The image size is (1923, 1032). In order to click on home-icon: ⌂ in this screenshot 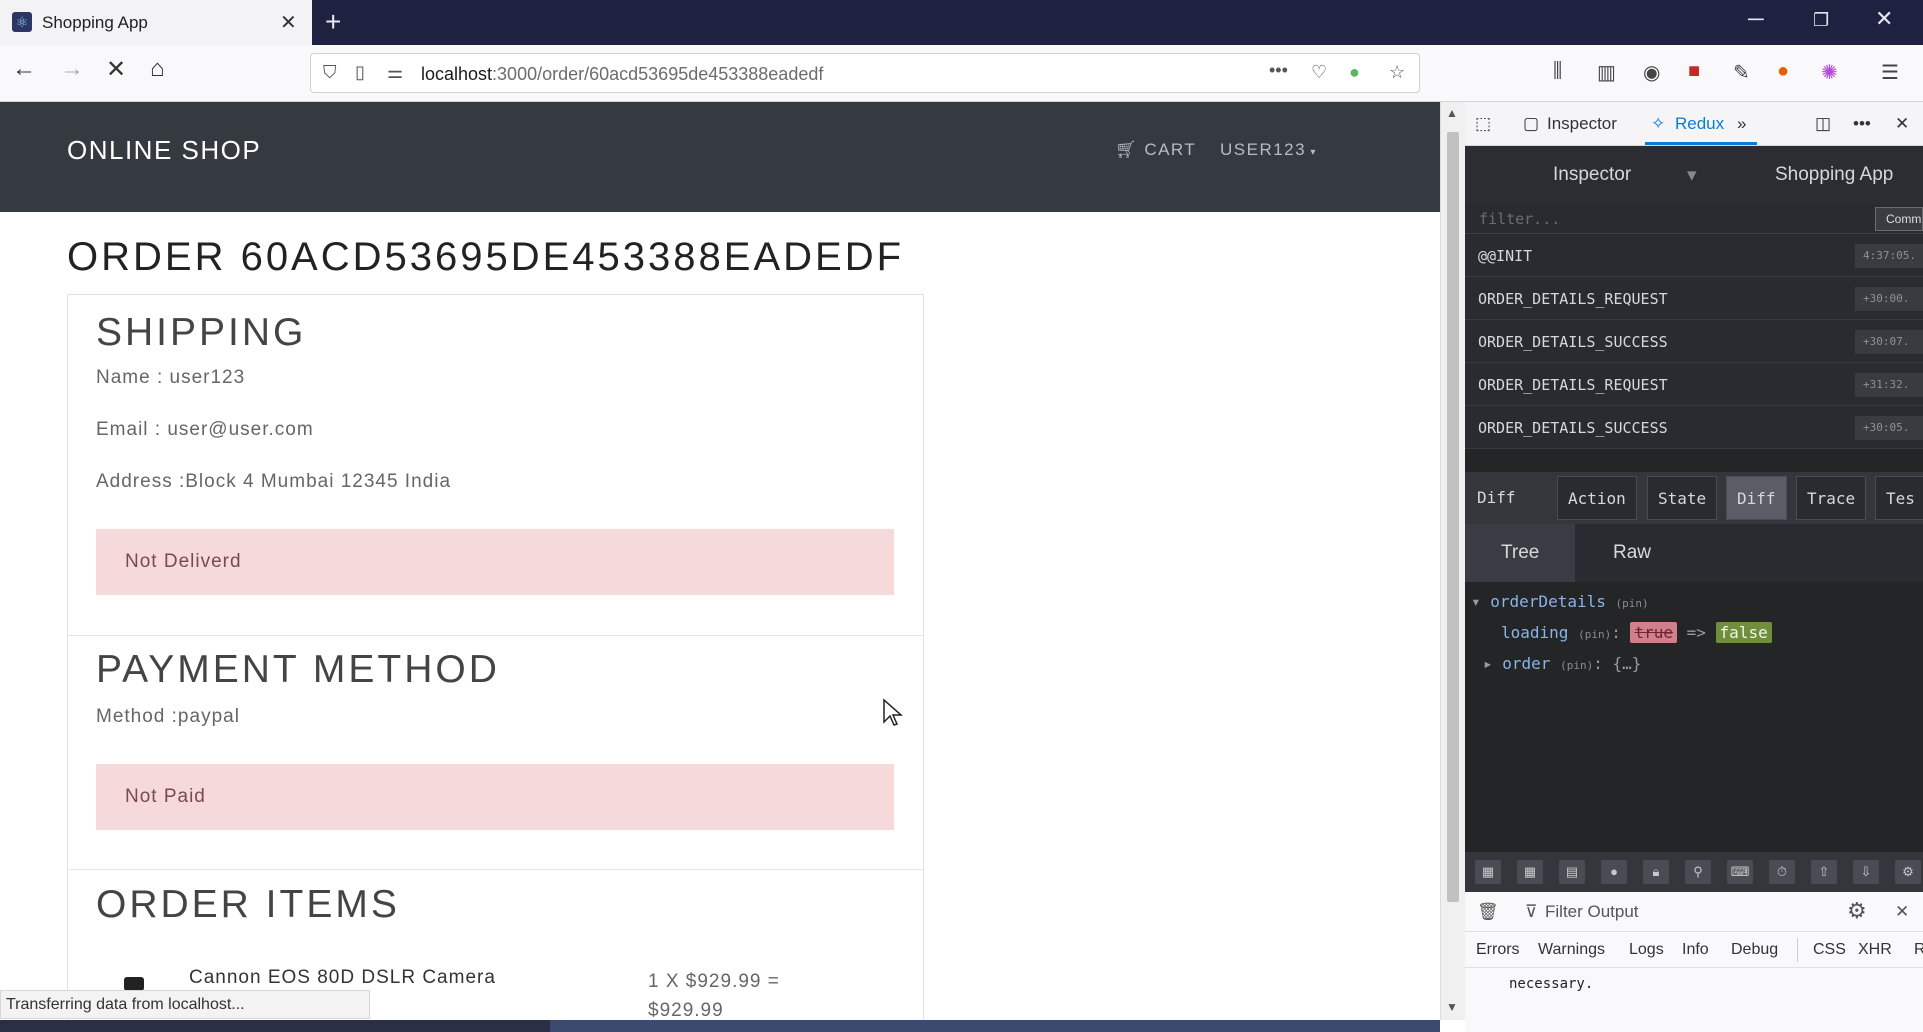, I will do `click(157, 69)`.